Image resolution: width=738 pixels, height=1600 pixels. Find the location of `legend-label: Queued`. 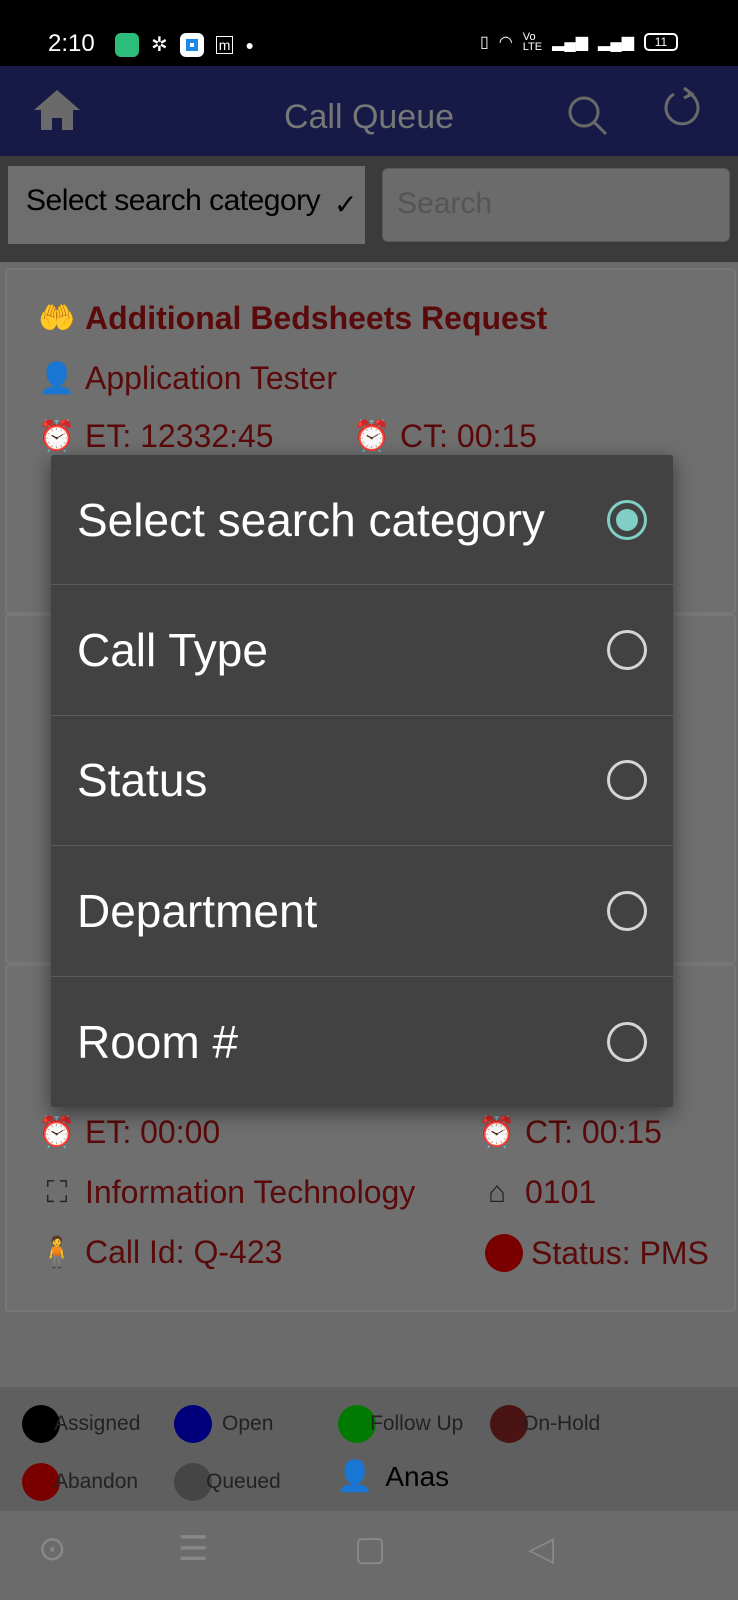

legend-label: Queued is located at coordinates (243, 1481).